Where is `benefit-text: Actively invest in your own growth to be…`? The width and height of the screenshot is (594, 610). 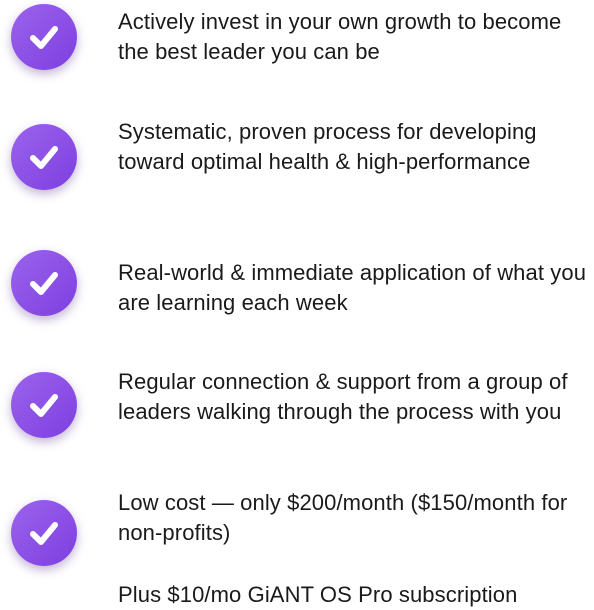 benefit-text: Actively invest in your own growth to be… is located at coordinates (340, 36).